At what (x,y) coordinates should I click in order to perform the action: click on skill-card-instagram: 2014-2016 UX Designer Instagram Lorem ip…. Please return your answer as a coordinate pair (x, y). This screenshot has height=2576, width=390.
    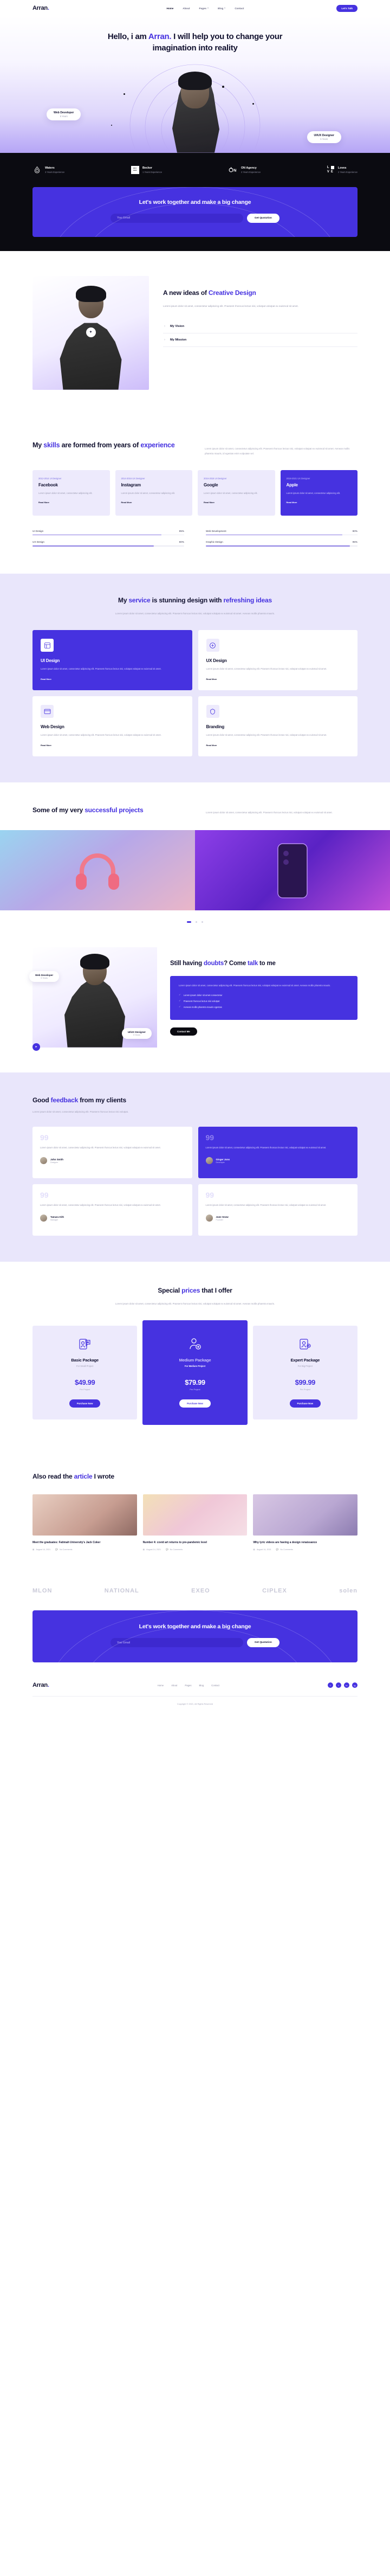
    Looking at the image, I should click on (153, 493).